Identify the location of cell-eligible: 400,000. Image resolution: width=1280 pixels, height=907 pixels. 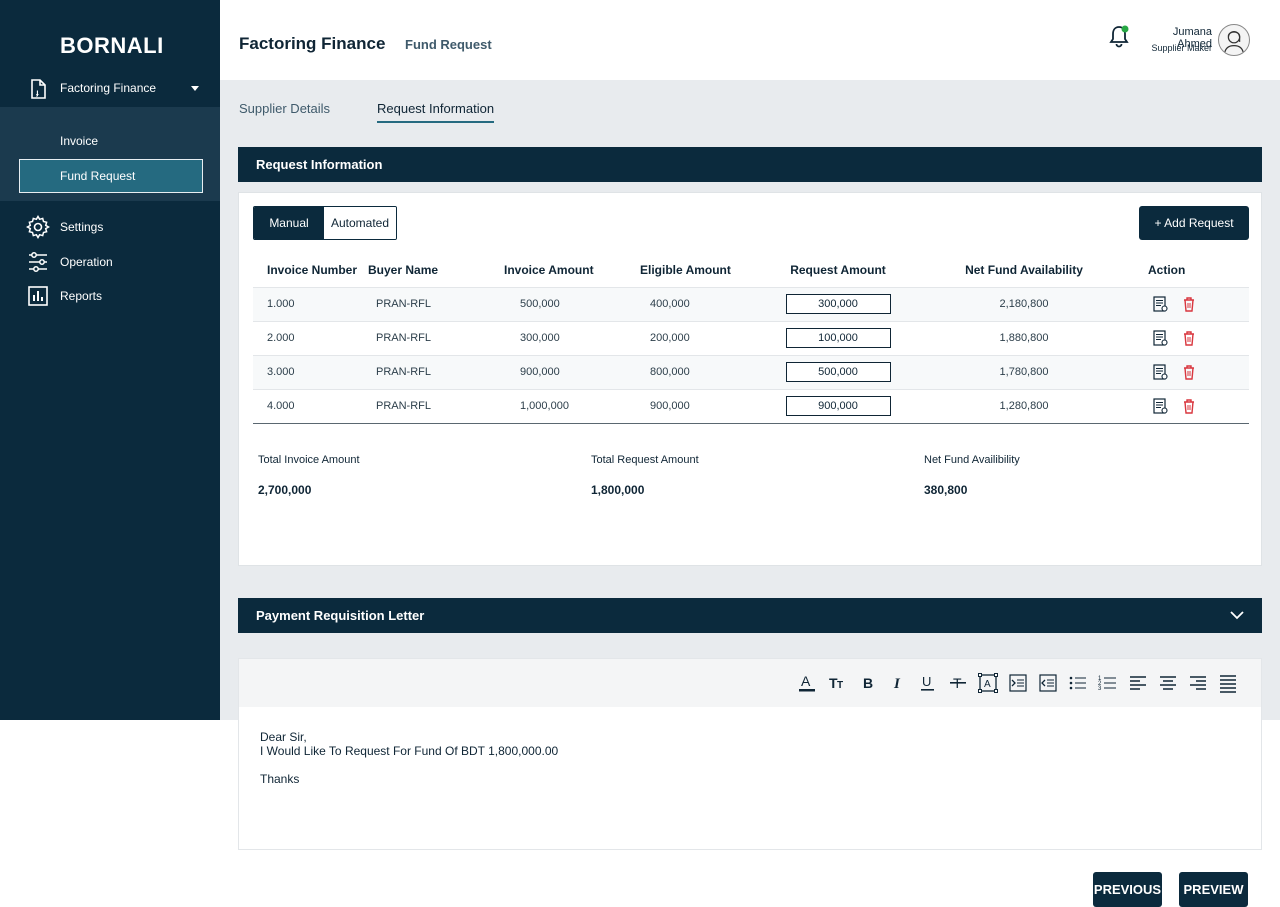
(694, 304).